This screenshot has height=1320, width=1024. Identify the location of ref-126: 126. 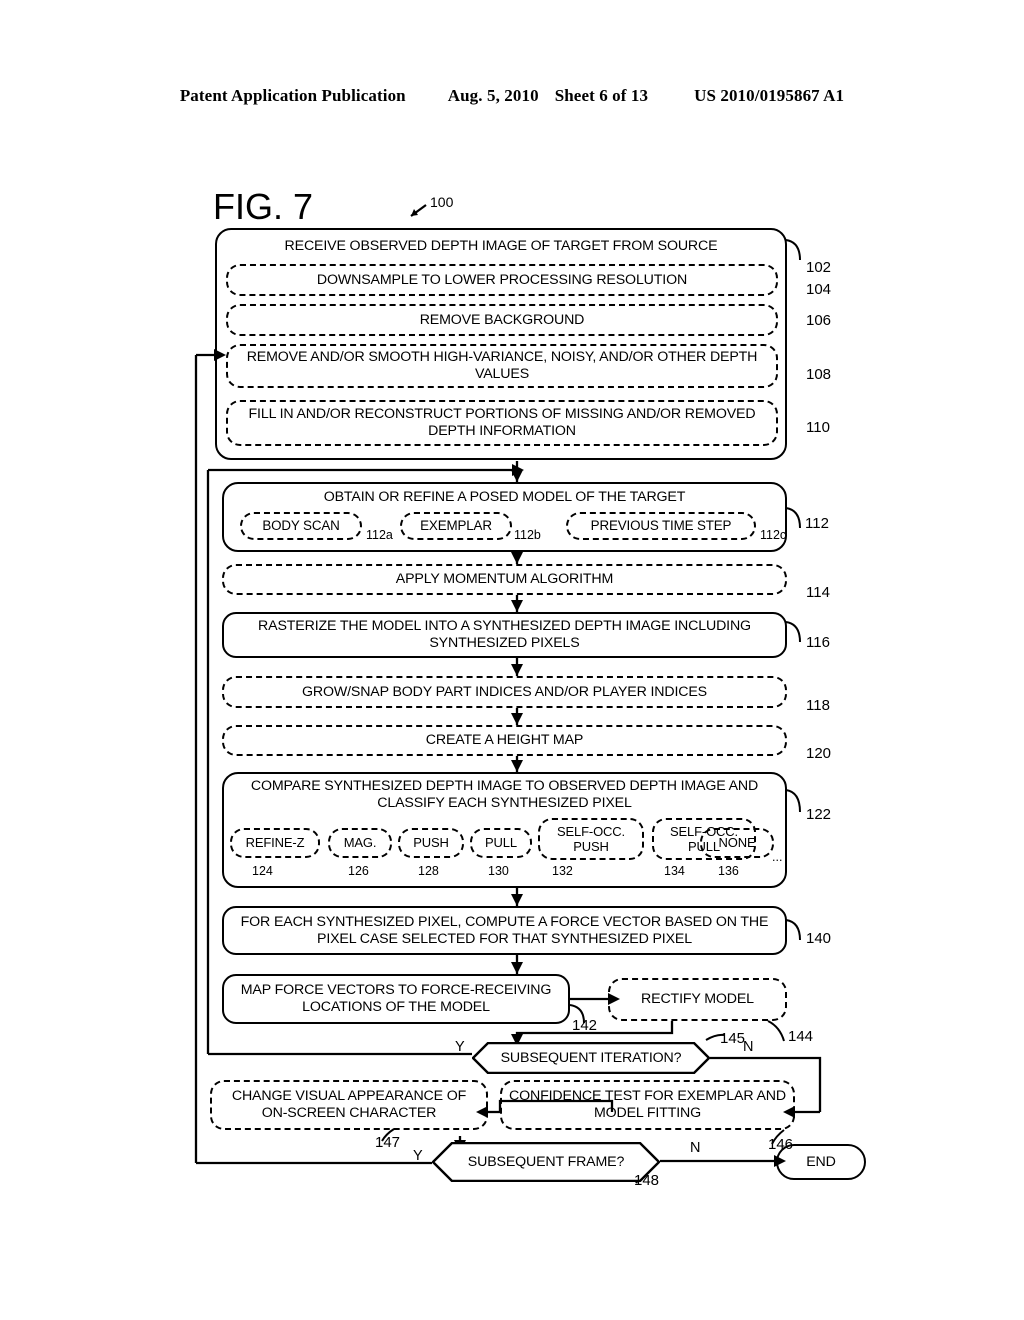
(358, 871).